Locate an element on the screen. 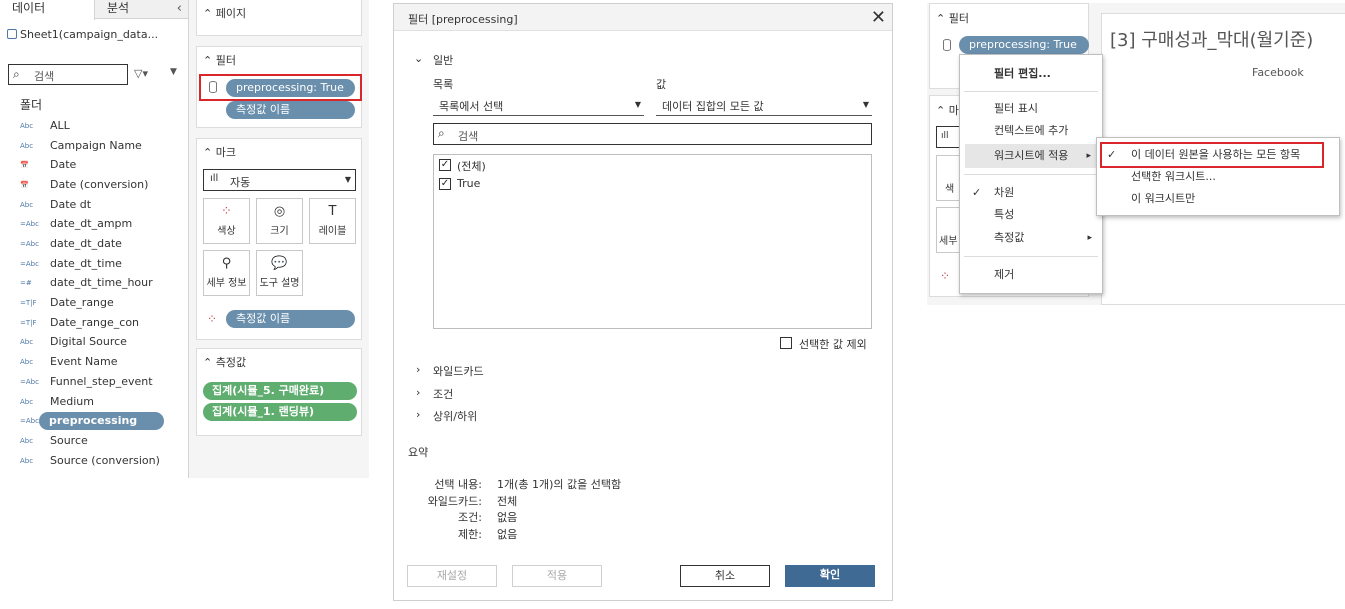 Image resolution: width=1345 pixels, height=609 pixels. wildcard-section: 와일드카드 is located at coordinates (458, 371).